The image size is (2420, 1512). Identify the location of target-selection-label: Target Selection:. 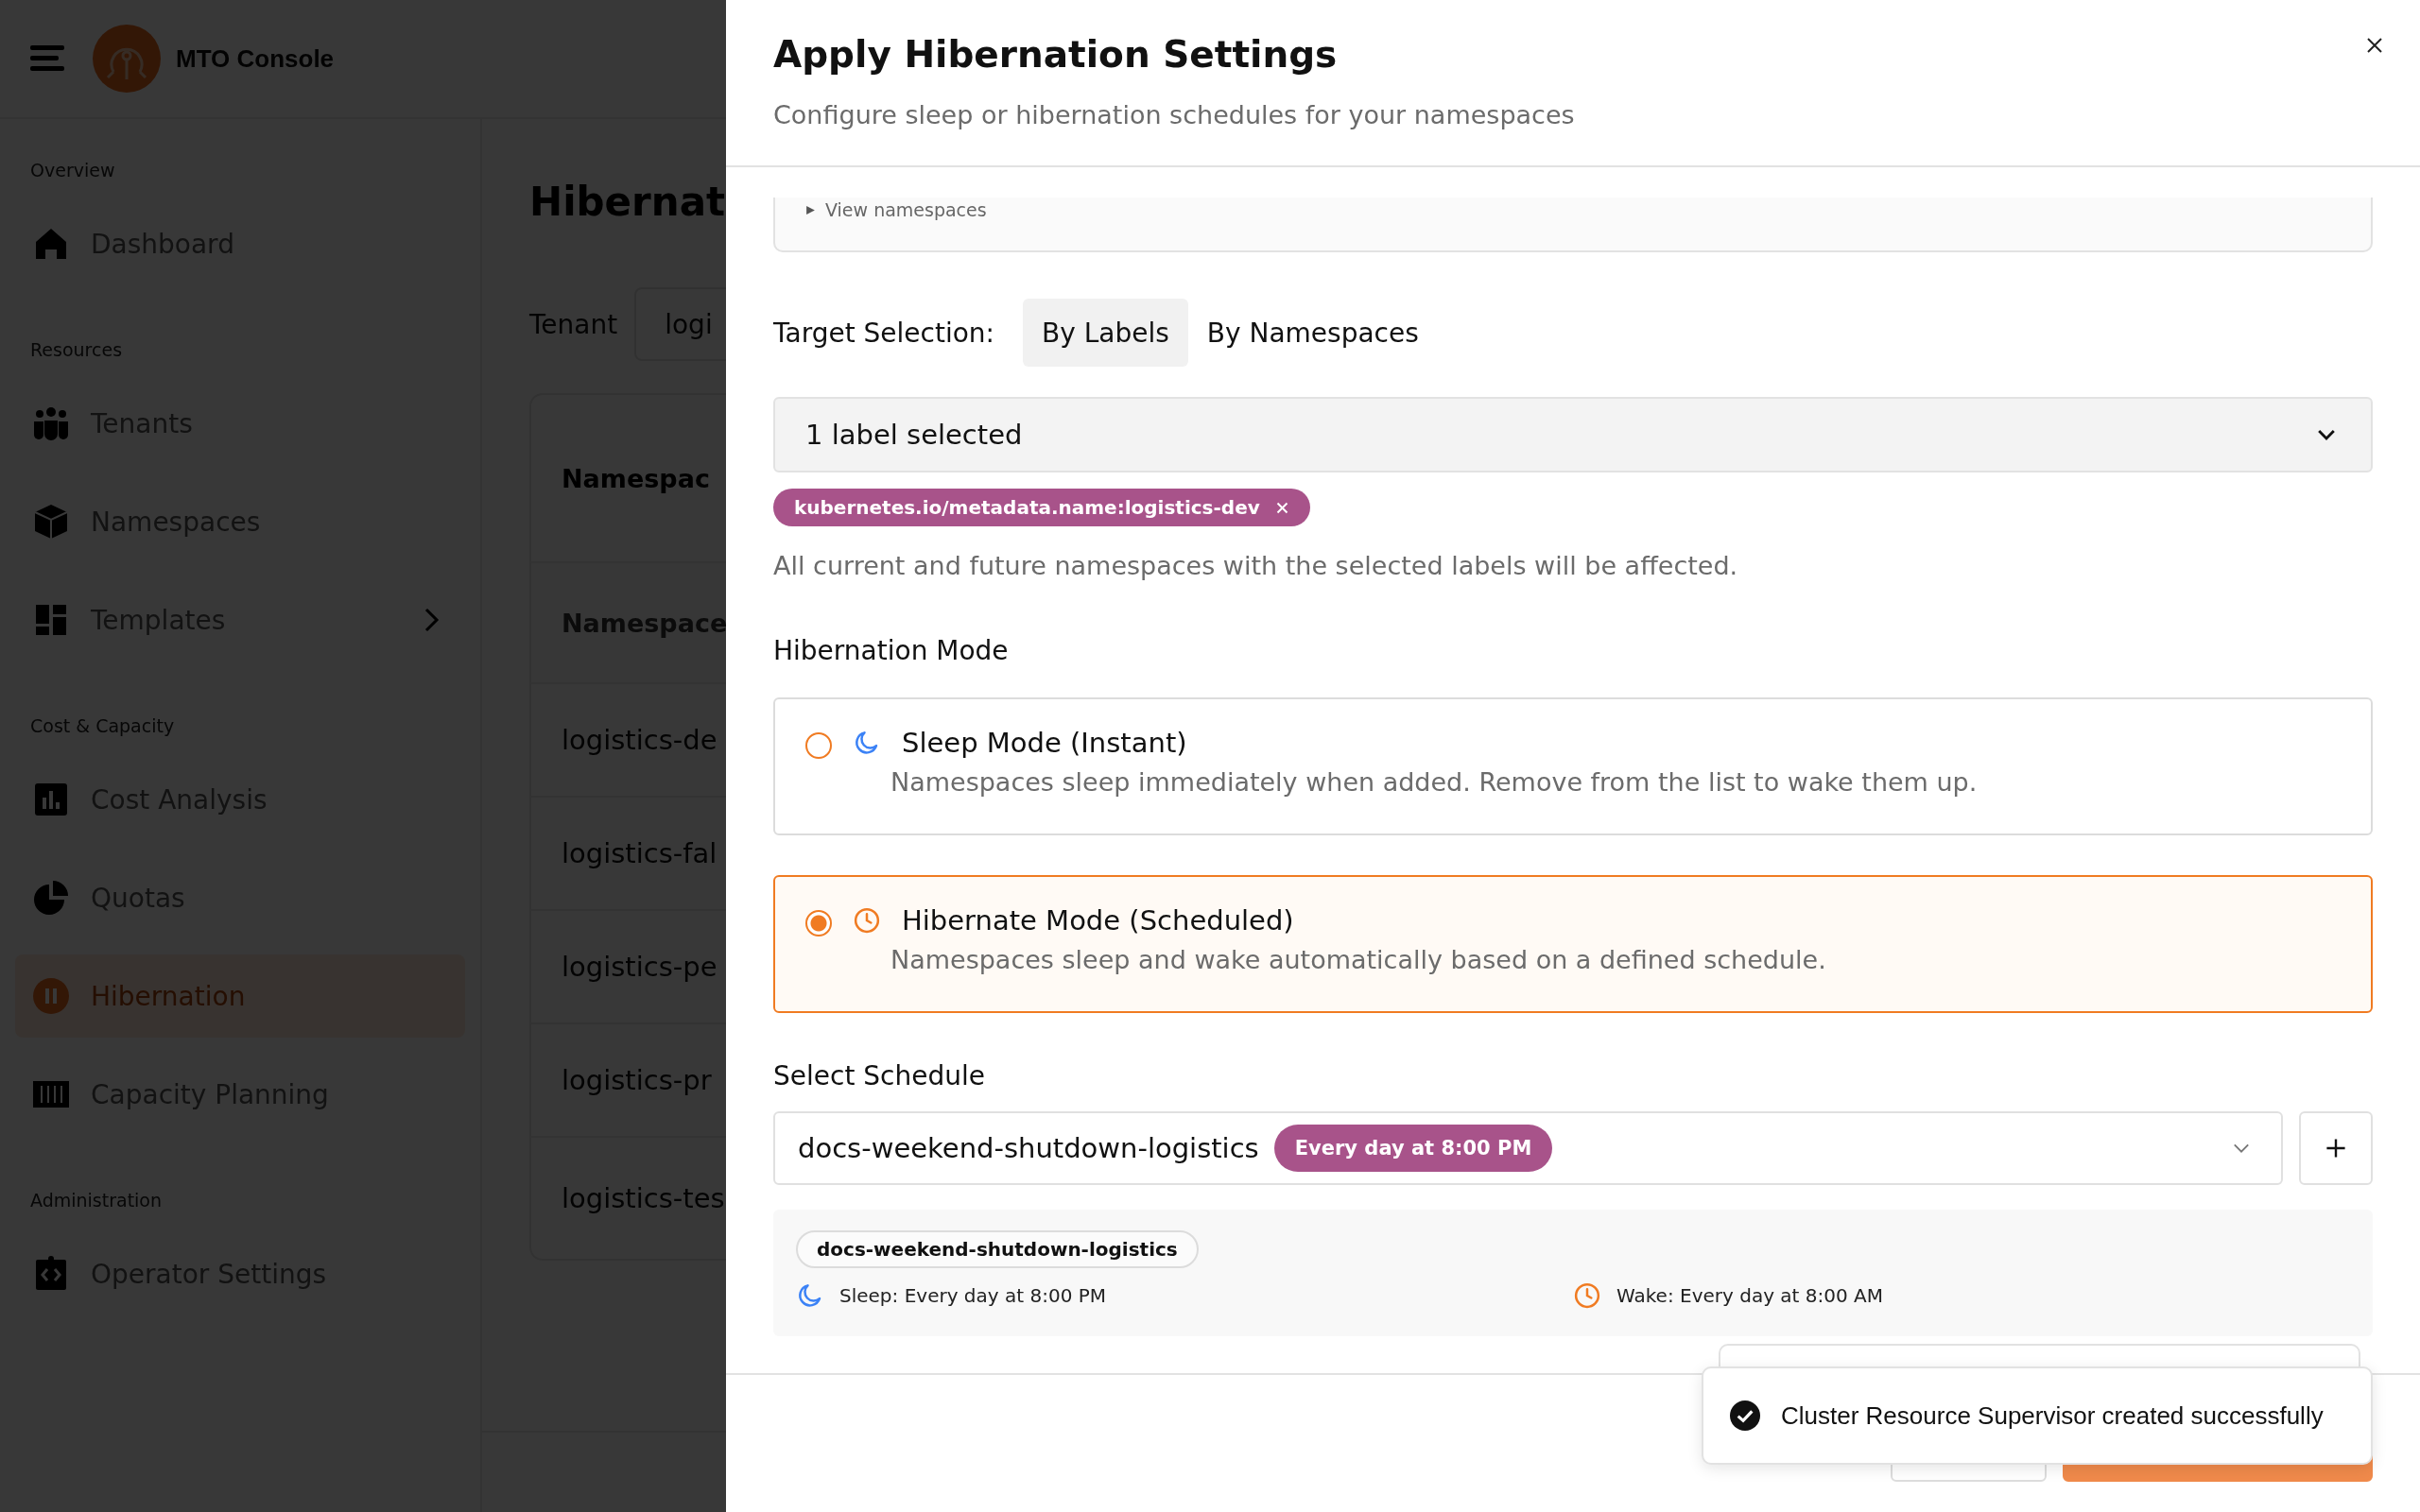
(883, 333).